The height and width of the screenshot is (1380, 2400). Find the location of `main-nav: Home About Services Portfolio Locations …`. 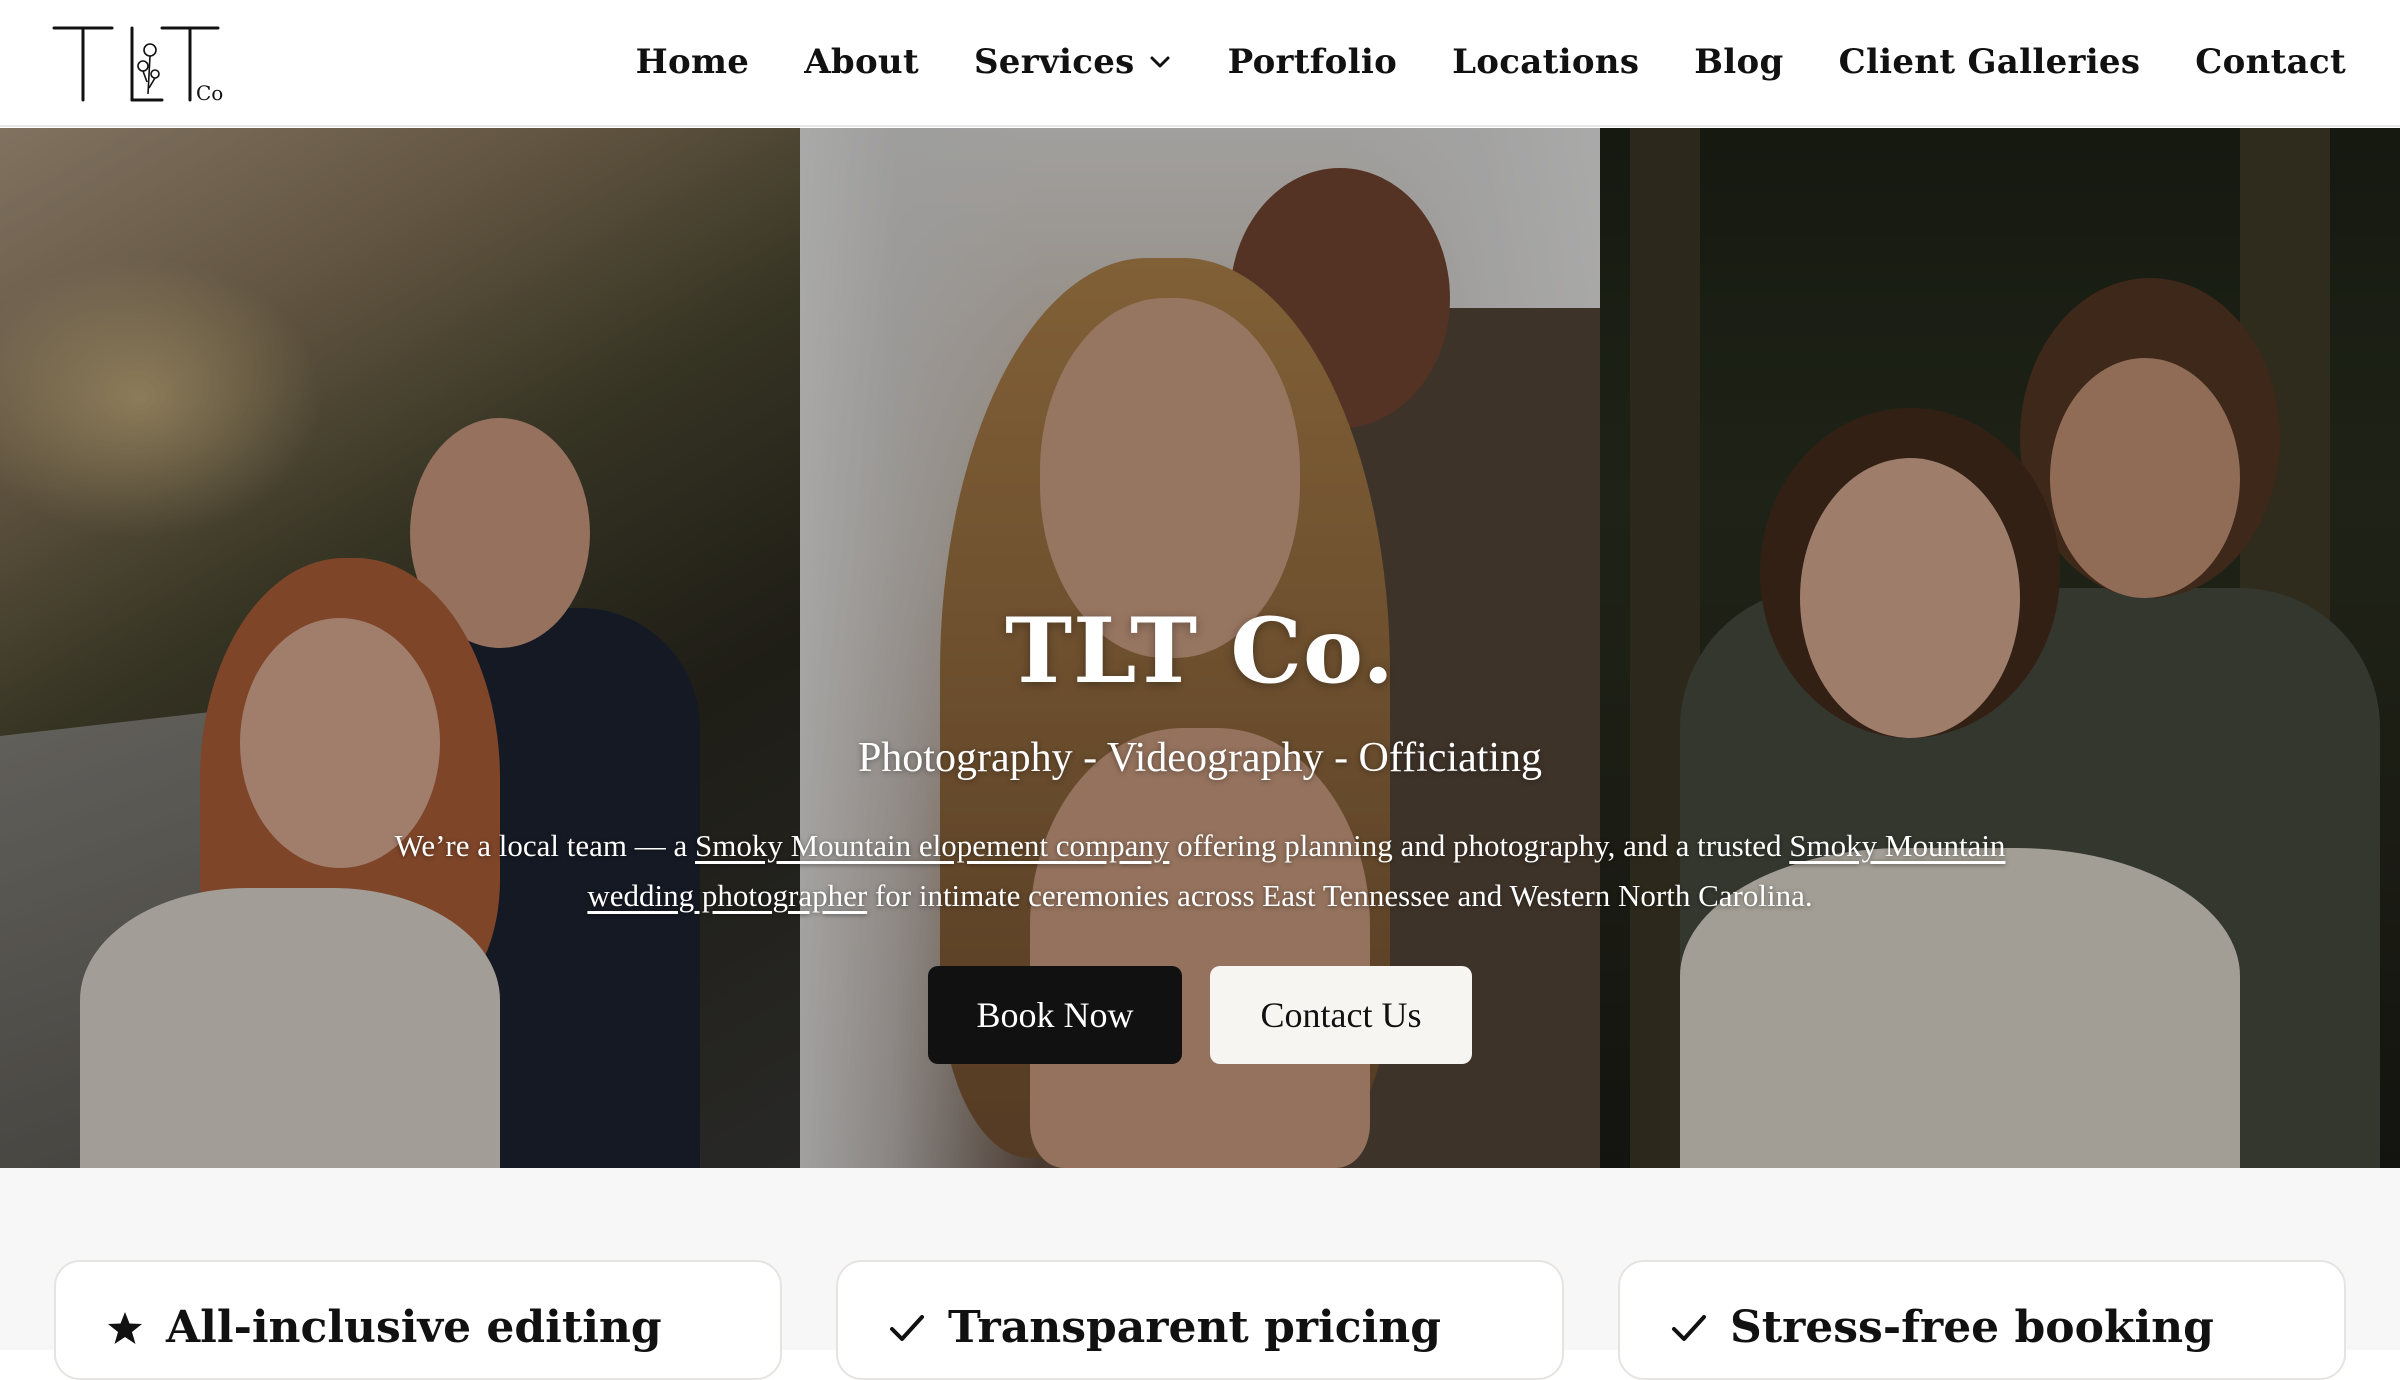

main-nav: Home About Services Portfolio Locations … is located at coordinates (1491, 62).